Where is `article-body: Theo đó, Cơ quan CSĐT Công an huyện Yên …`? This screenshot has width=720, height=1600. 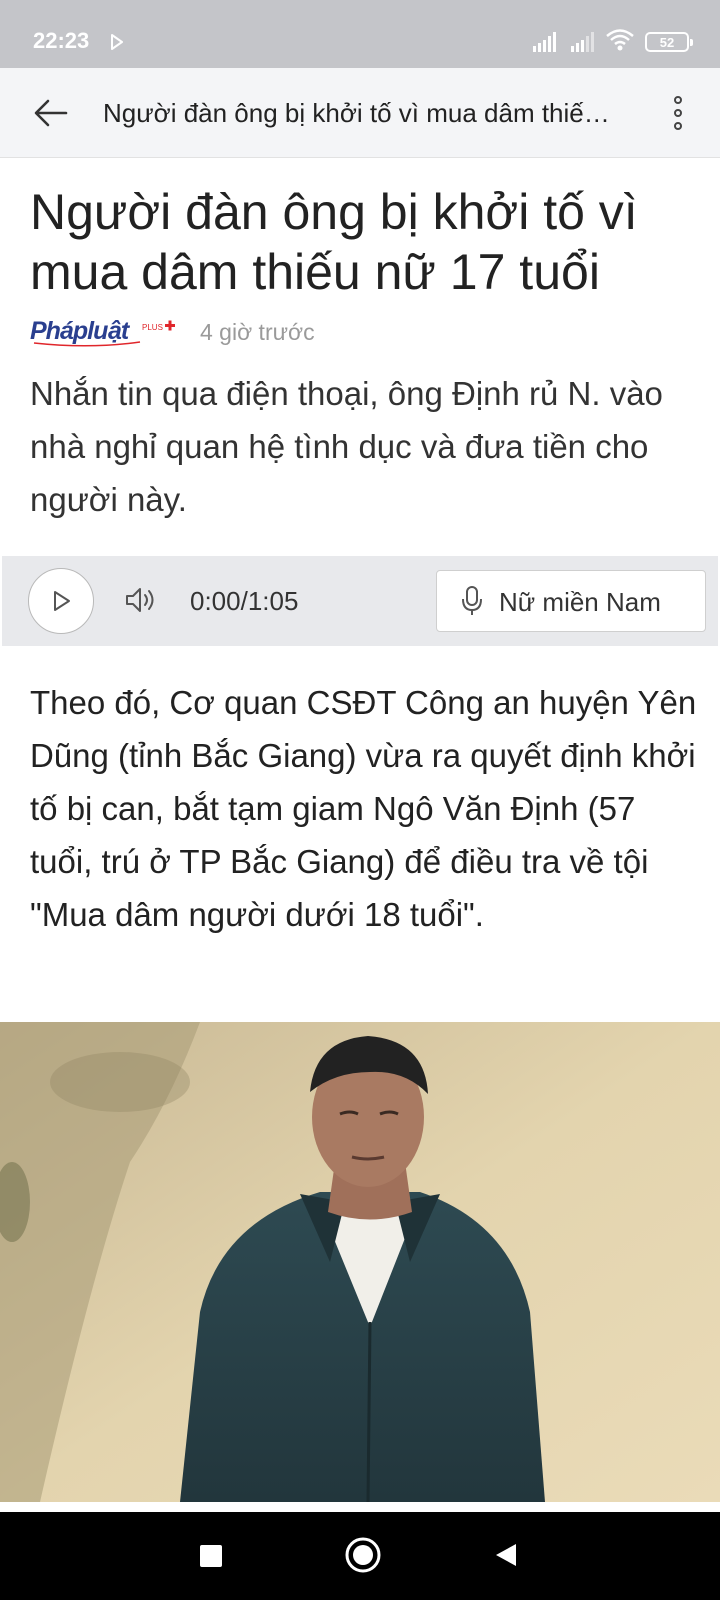 article-body: Theo đó, Cơ quan CSĐT Công an huyện Yên … is located at coordinates (363, 808).